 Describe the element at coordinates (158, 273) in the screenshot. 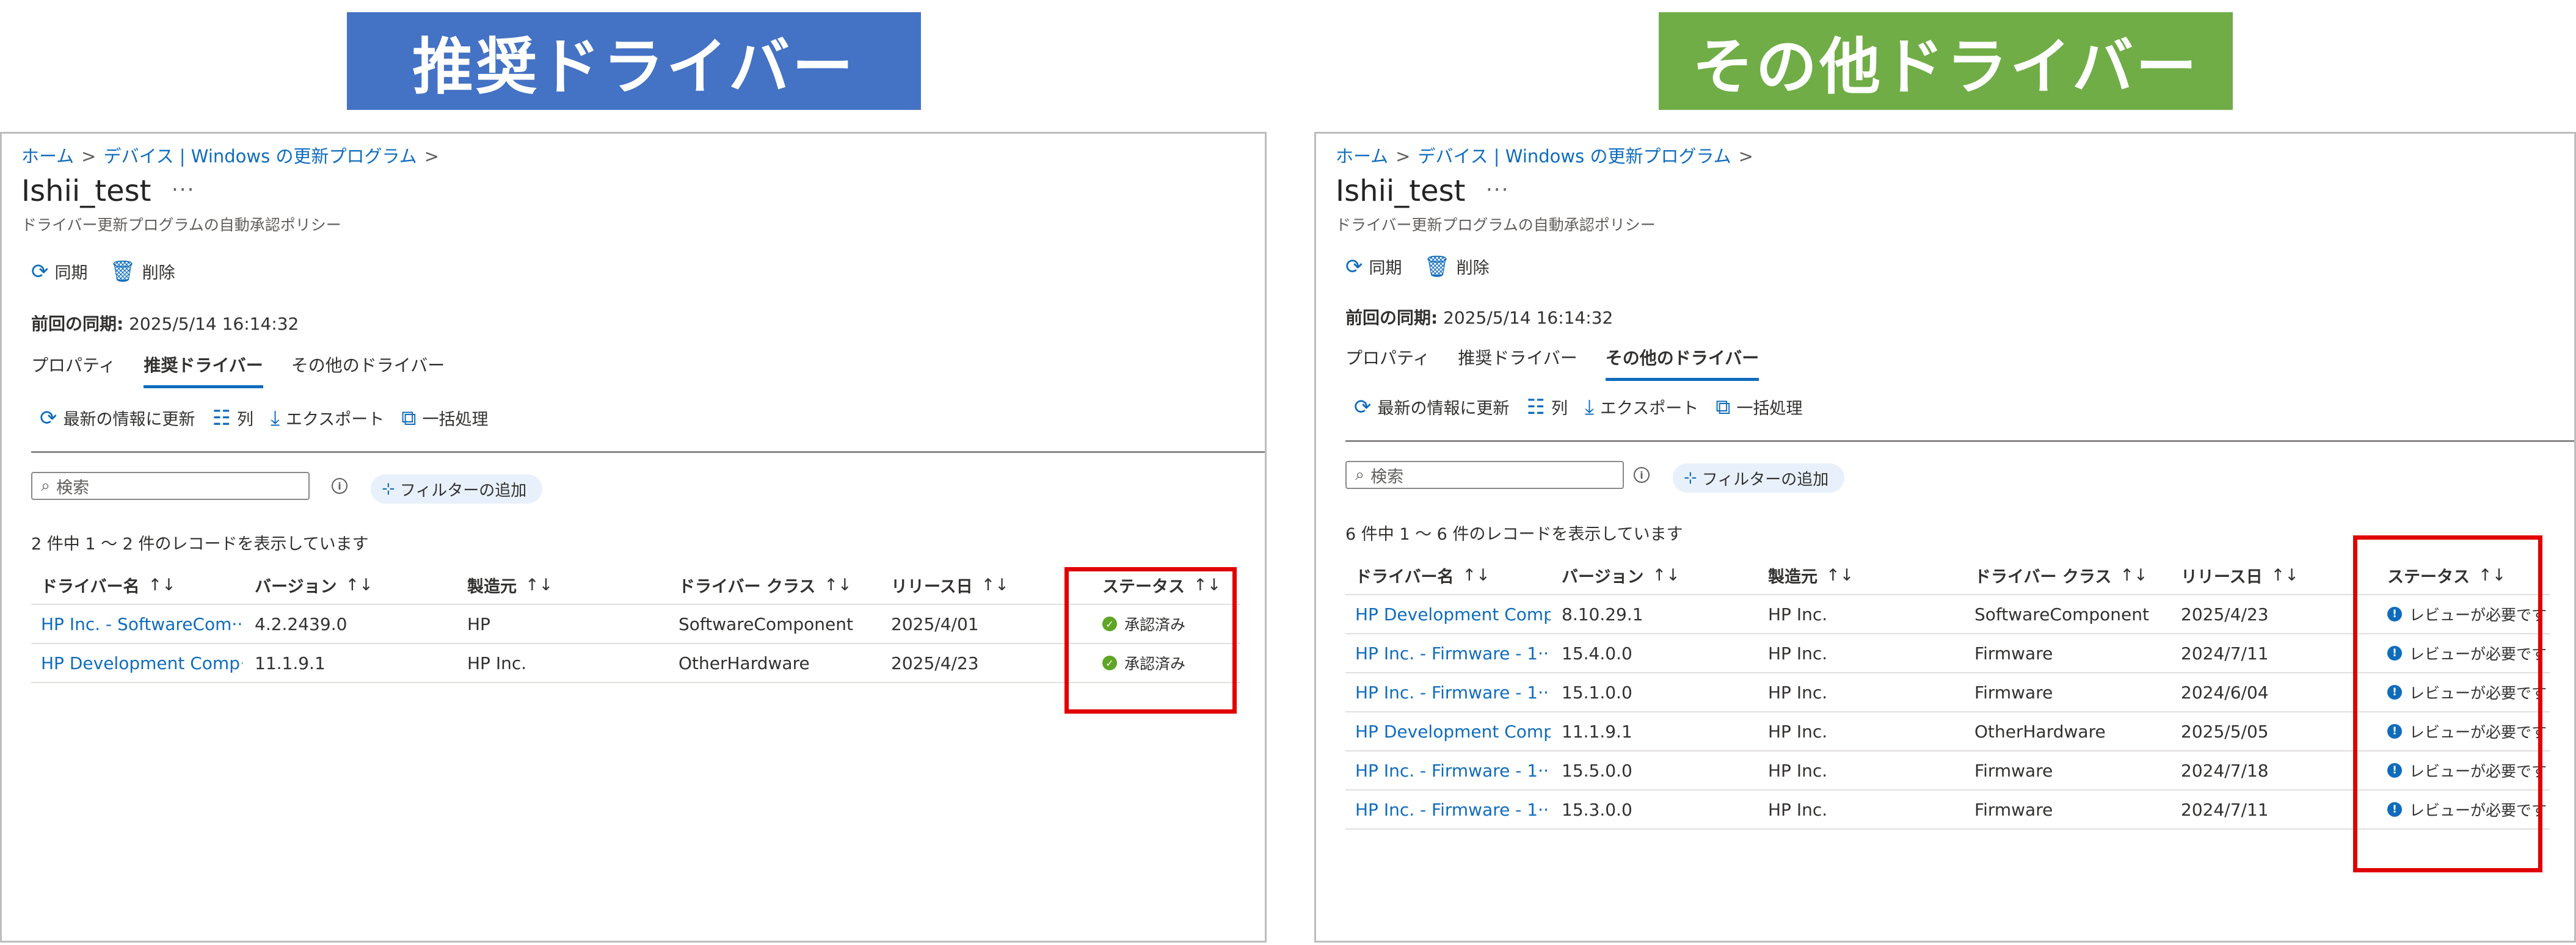

I see `delete-label: 削除` at that location.